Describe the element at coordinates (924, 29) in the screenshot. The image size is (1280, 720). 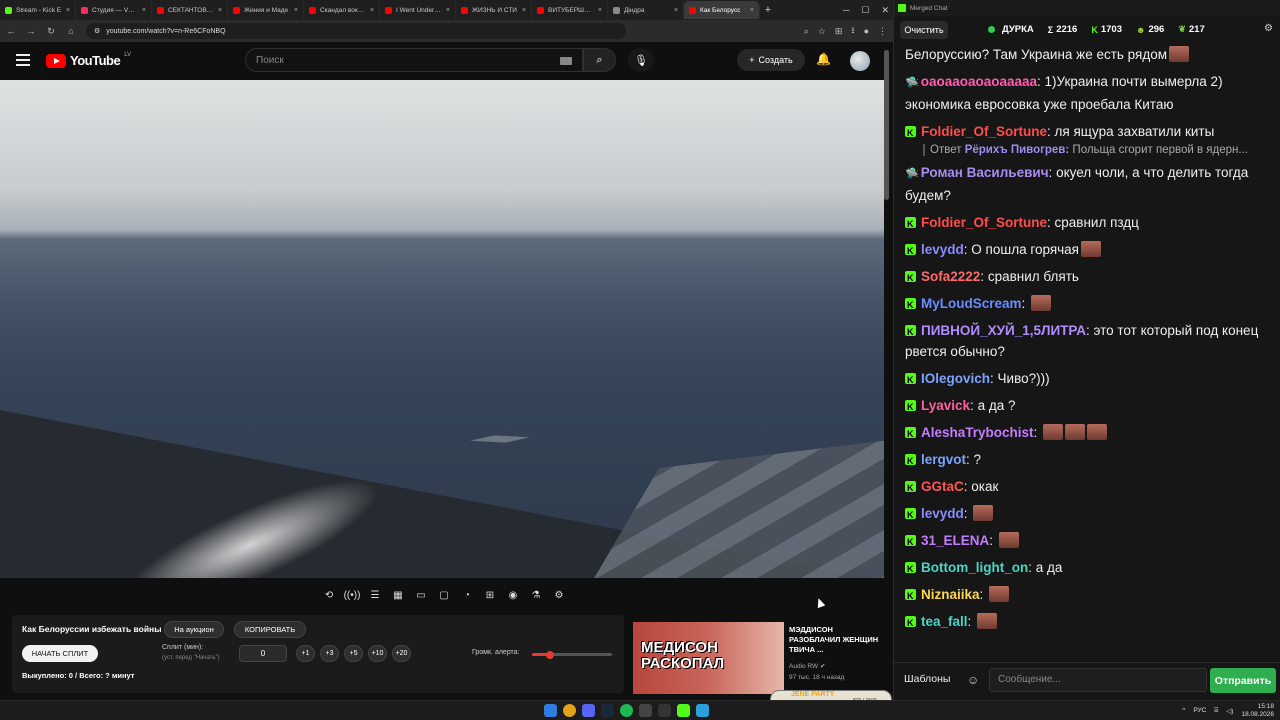
I see `clear-chat-button: Очистить` at that location.